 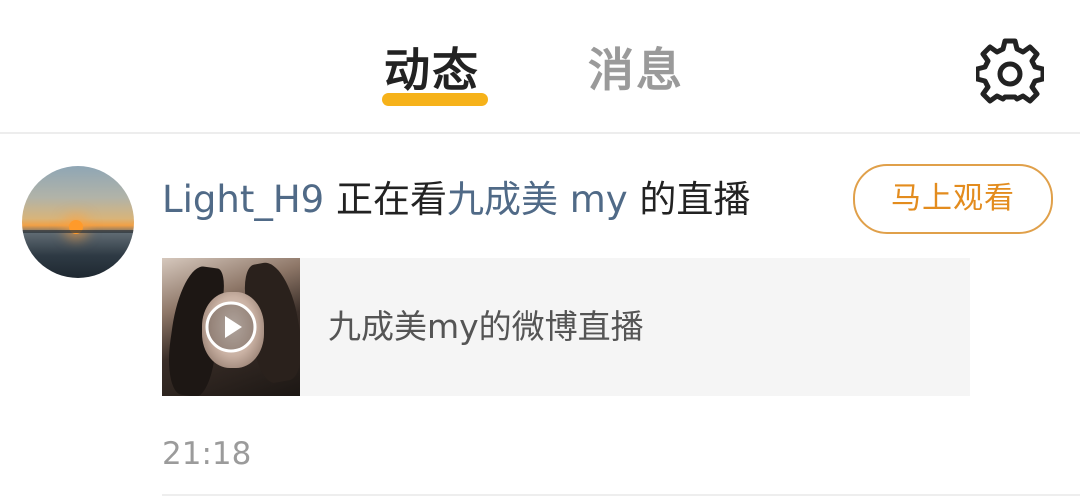 I want to click on live-thumbnail, so click(x=231, y=327).